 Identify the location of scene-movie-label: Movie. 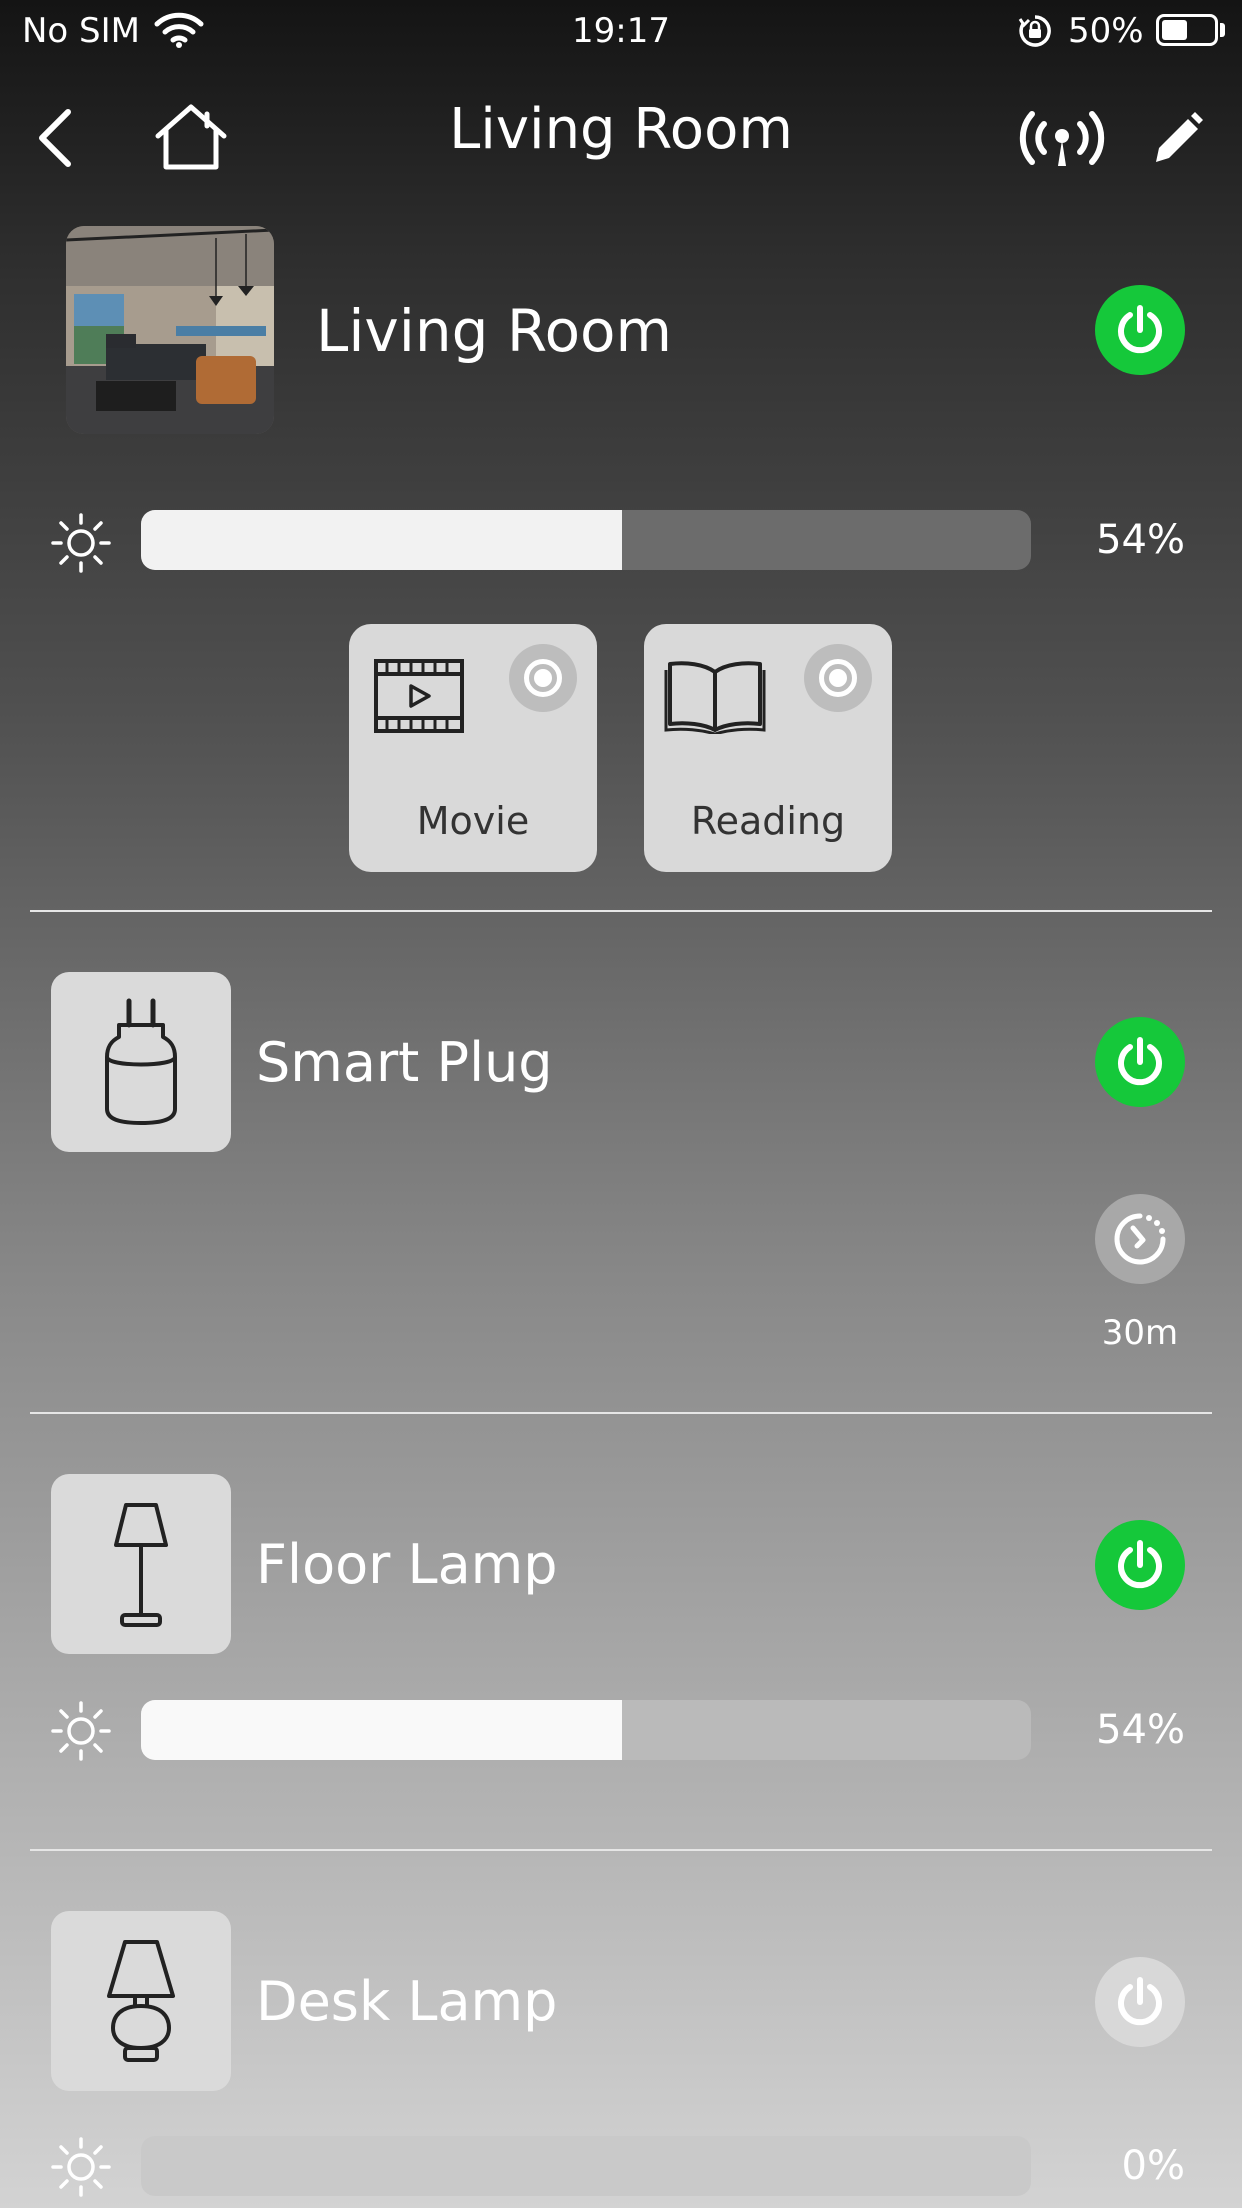
(473, 821).